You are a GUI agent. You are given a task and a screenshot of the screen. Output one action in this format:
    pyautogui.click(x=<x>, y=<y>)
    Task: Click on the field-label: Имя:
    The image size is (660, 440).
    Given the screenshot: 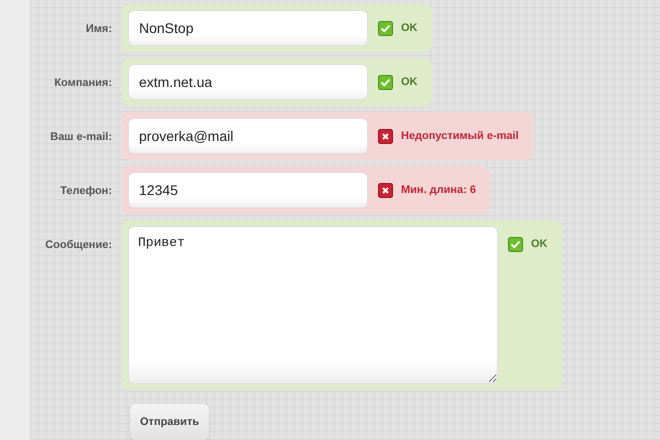 What is the action you would take?
    pyautogui.click(x=98, y=29)
    